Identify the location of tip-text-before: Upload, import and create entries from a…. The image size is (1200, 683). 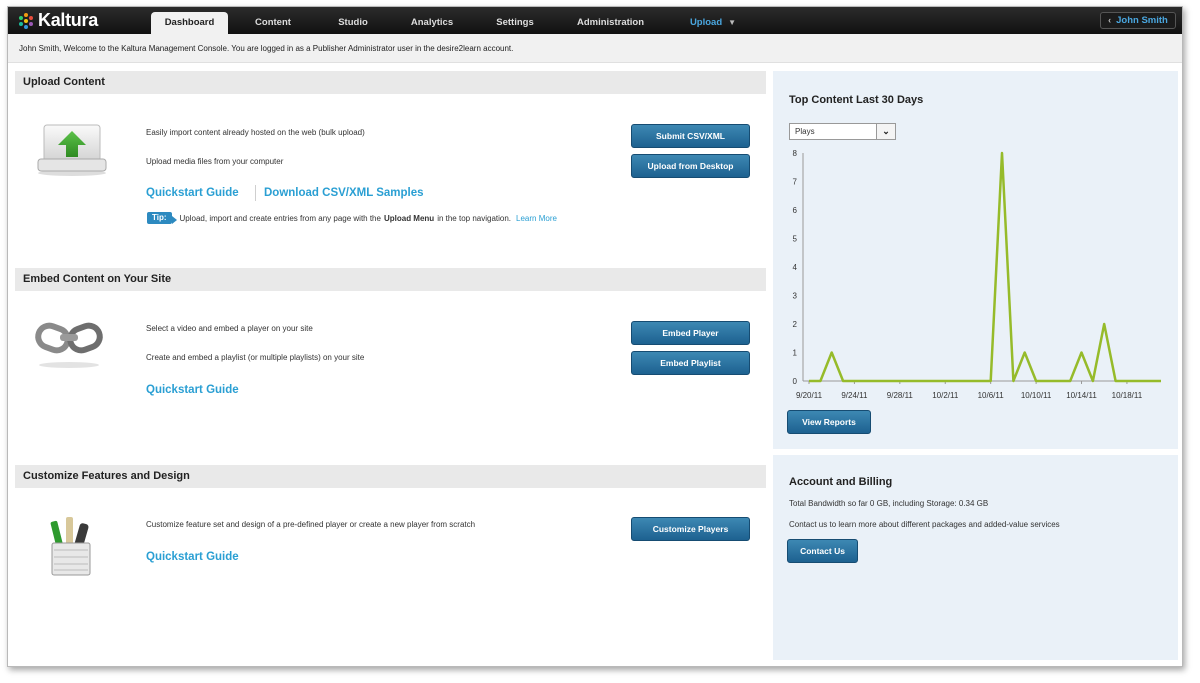
(280, 218).